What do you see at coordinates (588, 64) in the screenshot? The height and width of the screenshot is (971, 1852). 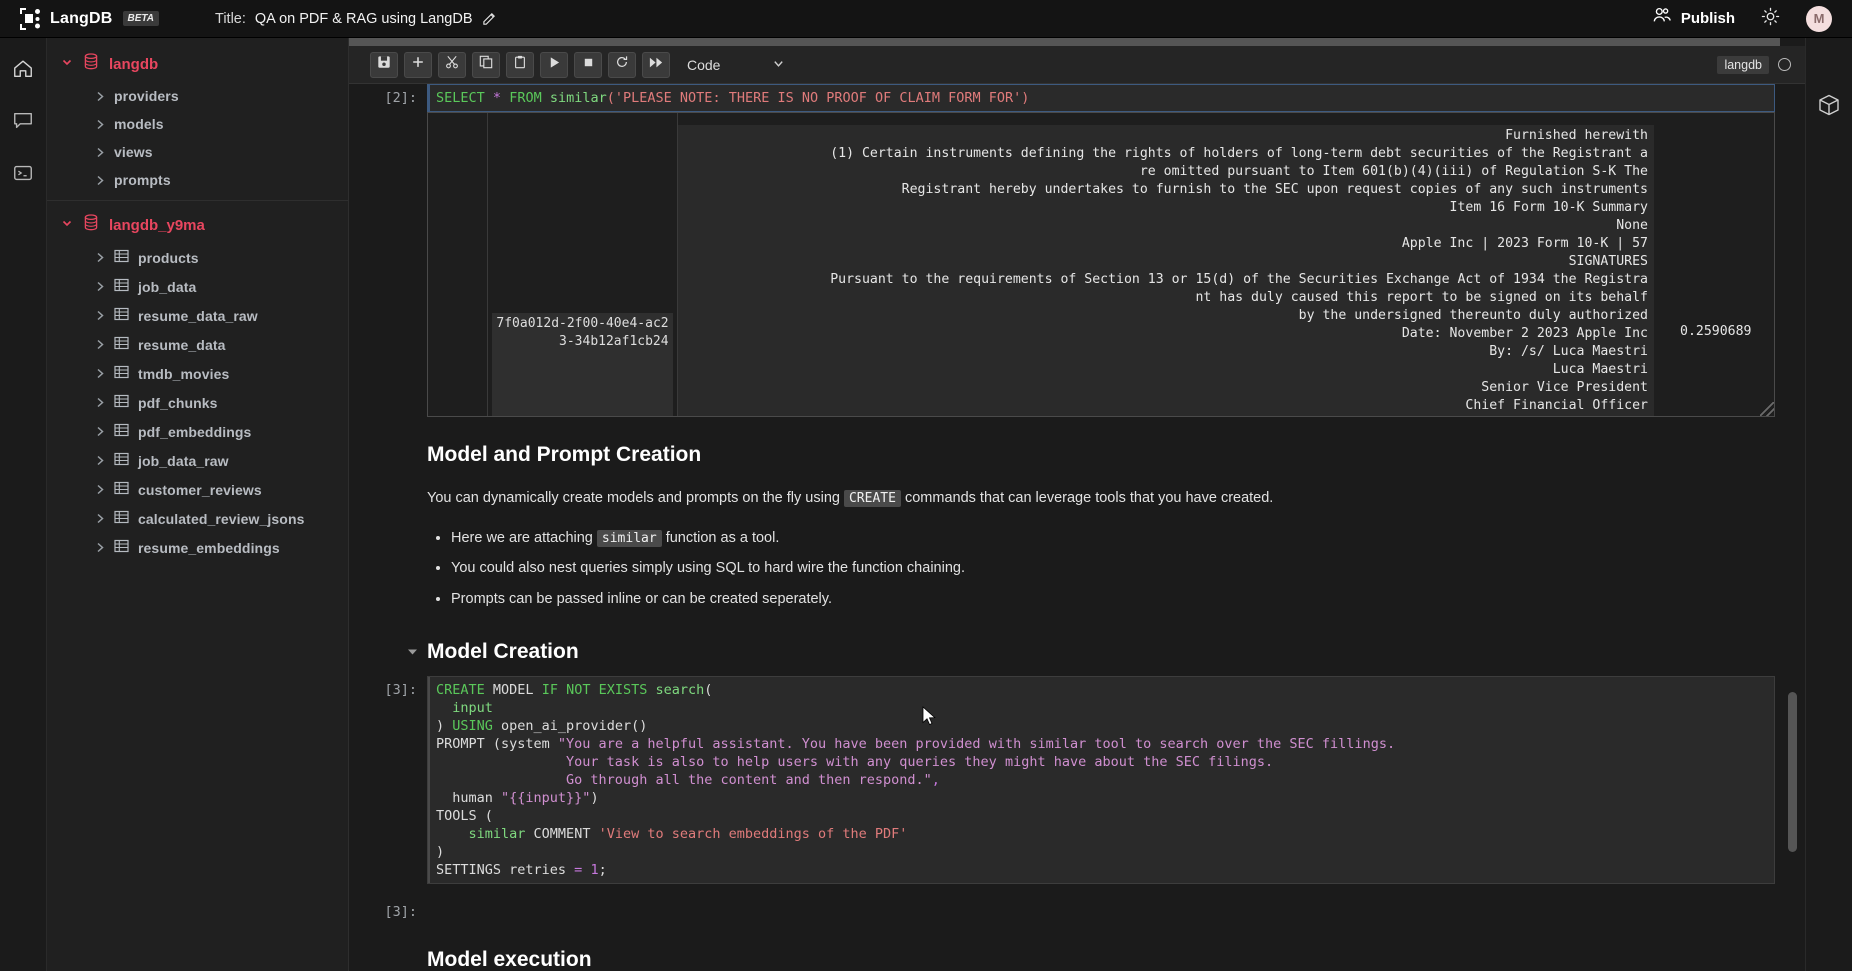 I see `stop-kernel-button` at bounding box center [588, 64].